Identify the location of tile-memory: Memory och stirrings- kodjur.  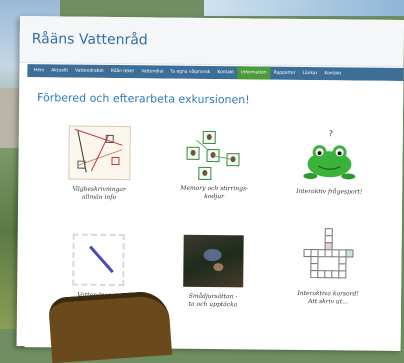
(214, 163).